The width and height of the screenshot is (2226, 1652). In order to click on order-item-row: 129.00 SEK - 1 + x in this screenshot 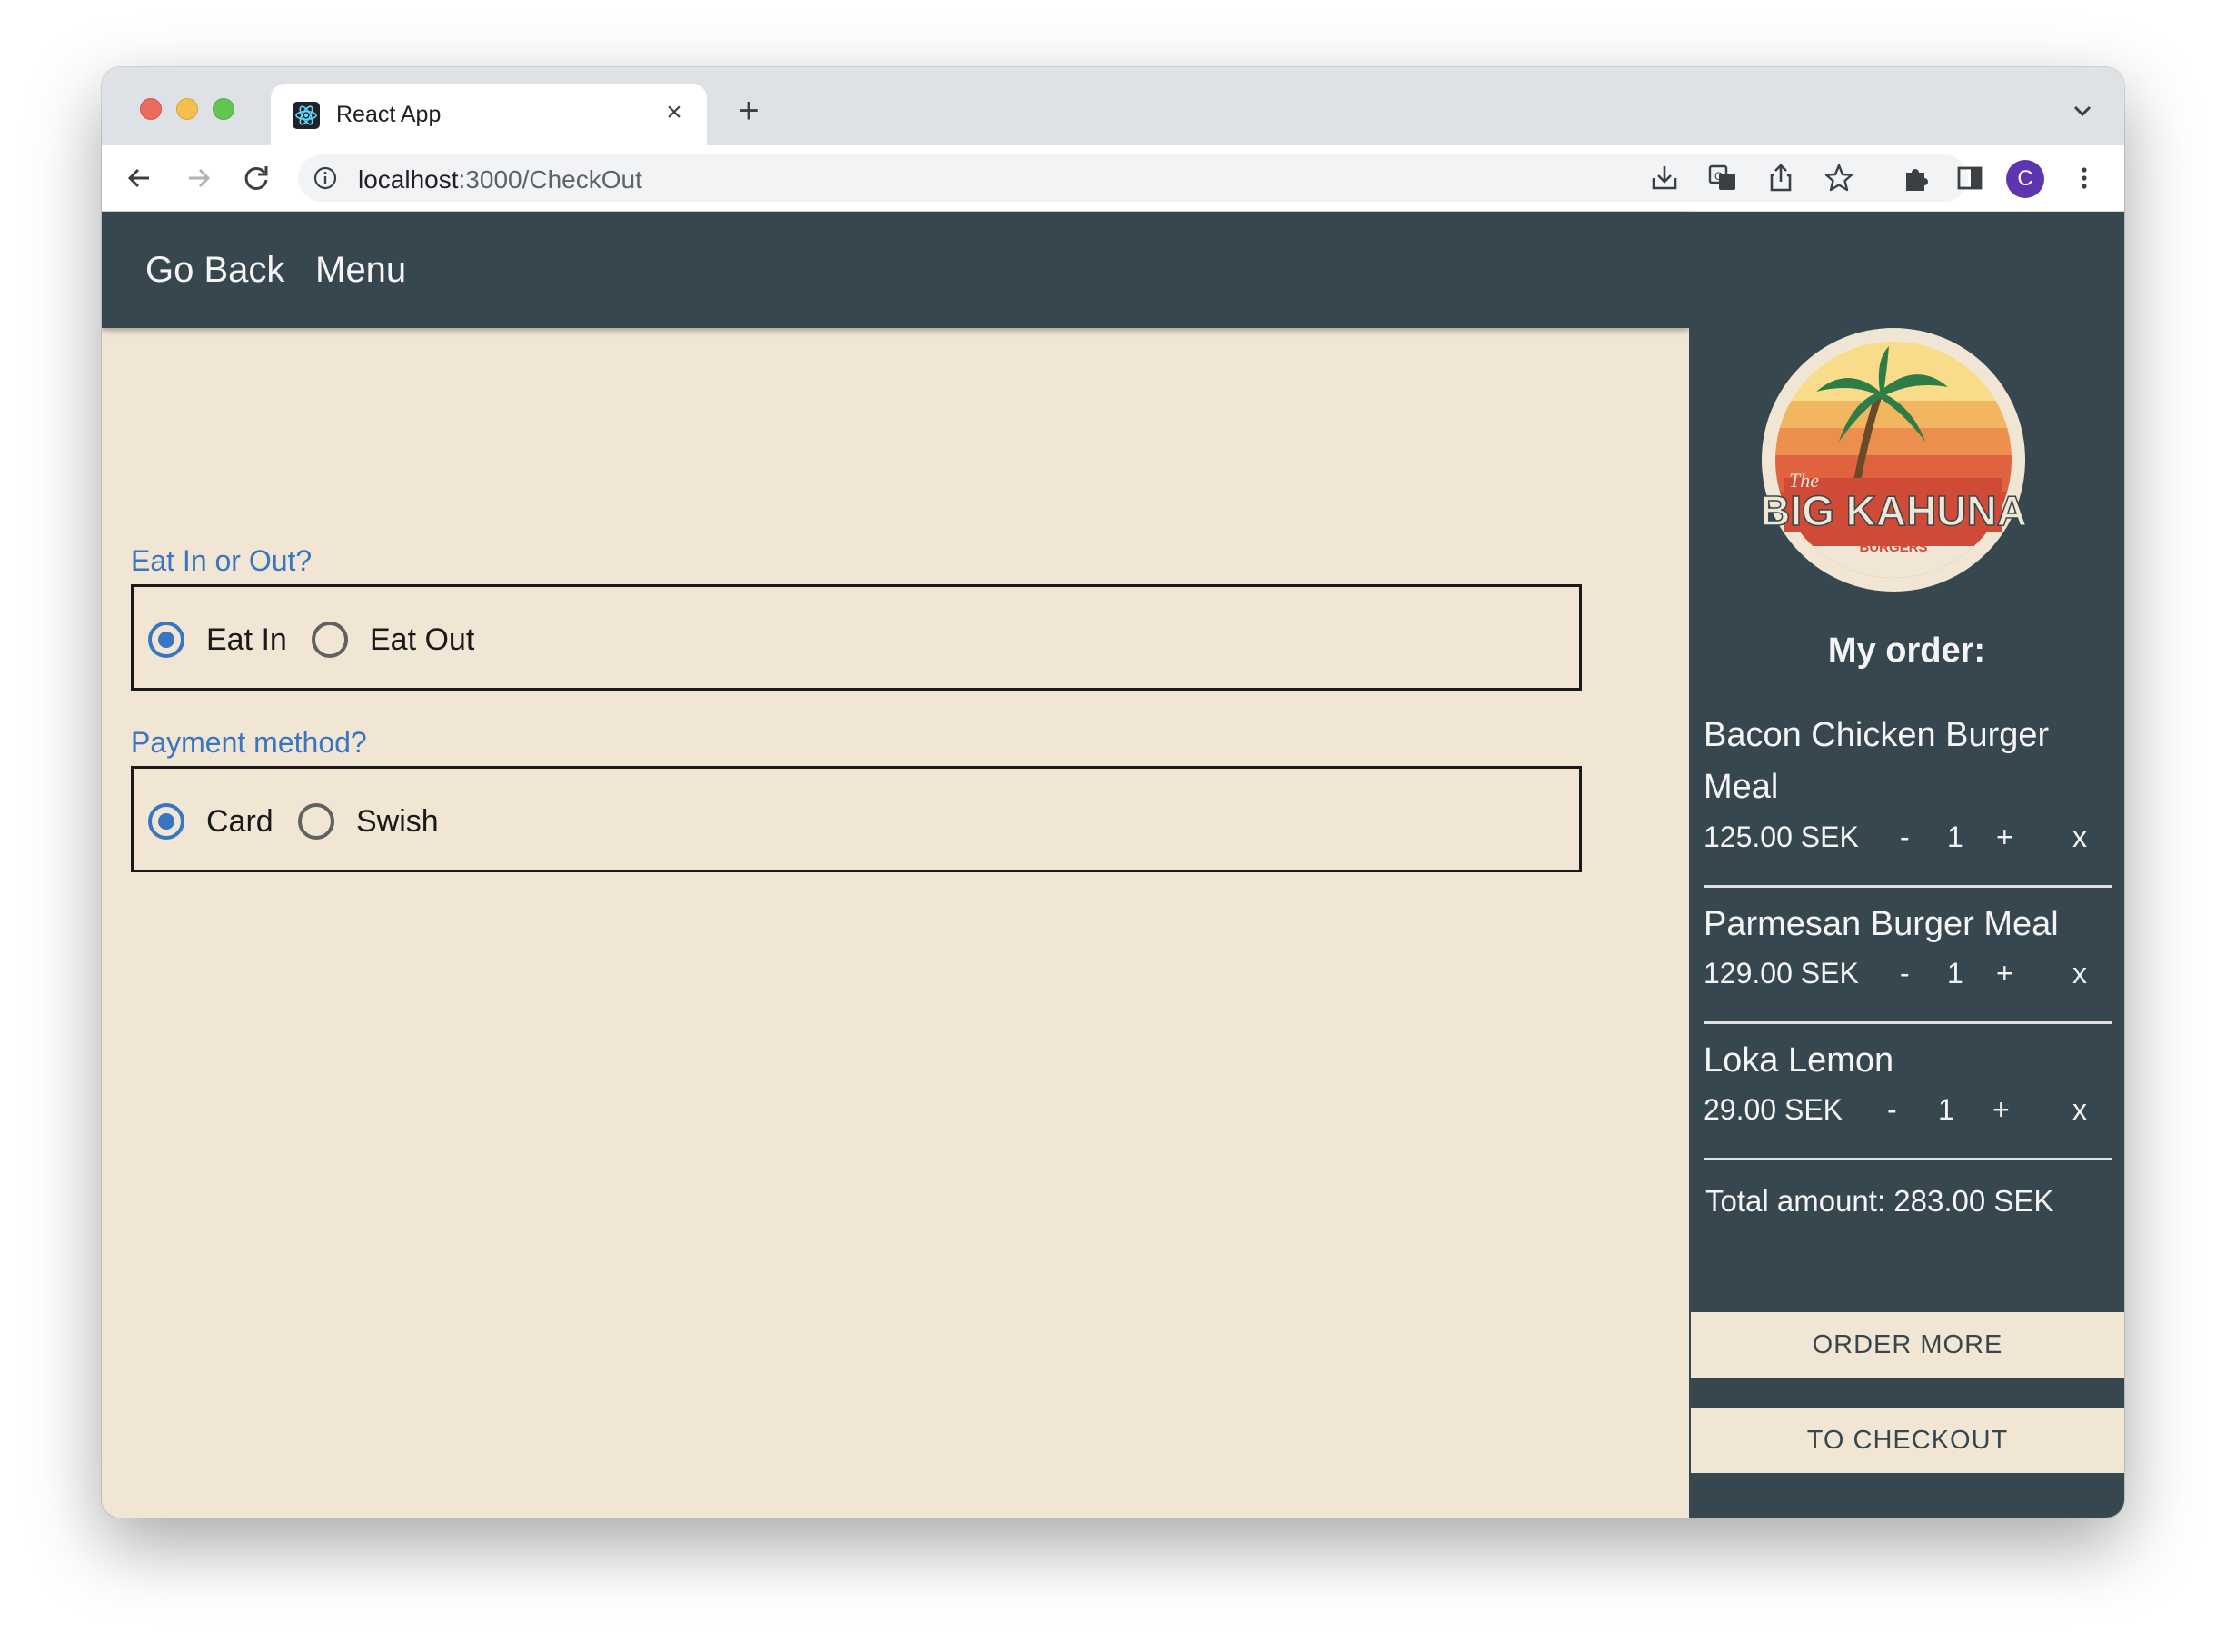, I will do `click(1908, 975)`.